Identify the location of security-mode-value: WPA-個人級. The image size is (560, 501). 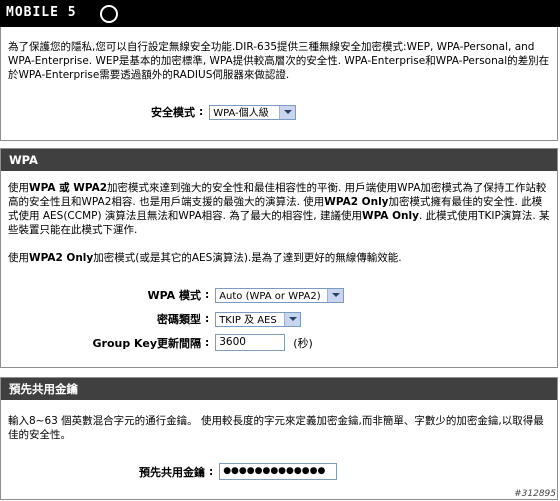
(241, 113).